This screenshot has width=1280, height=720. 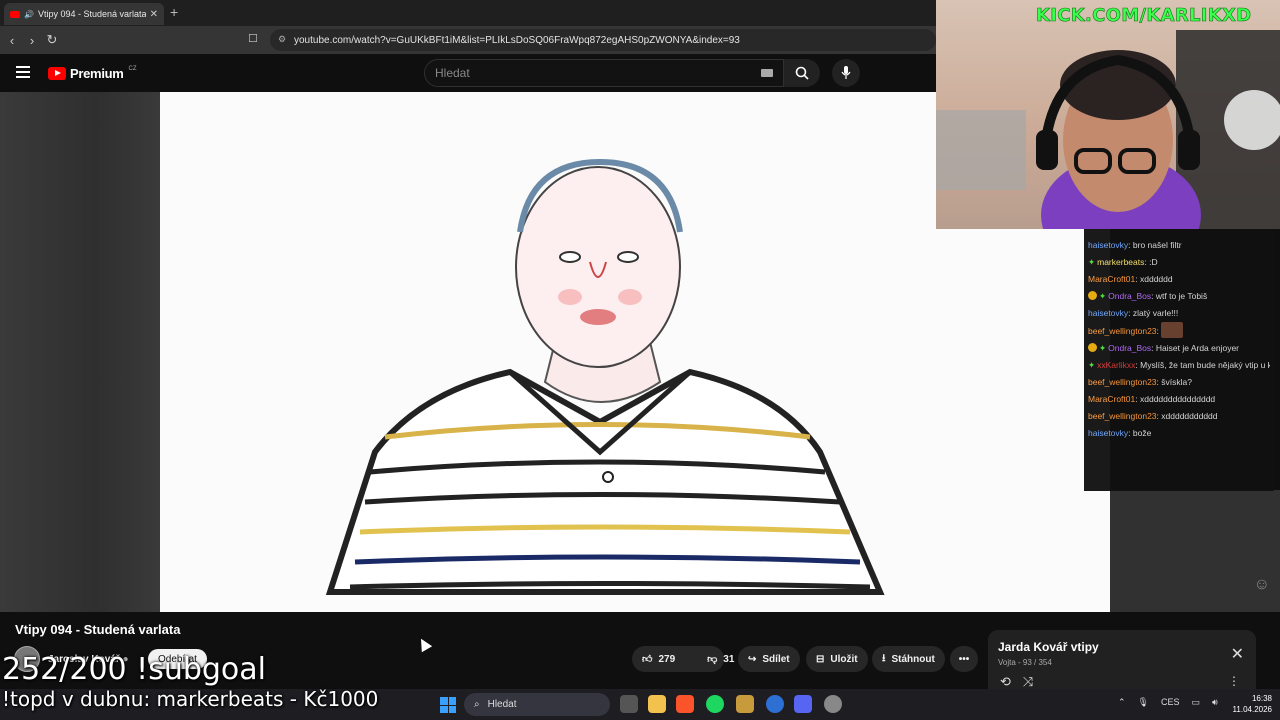 I want to click on like-count: 279, so click(x=667, y=659).